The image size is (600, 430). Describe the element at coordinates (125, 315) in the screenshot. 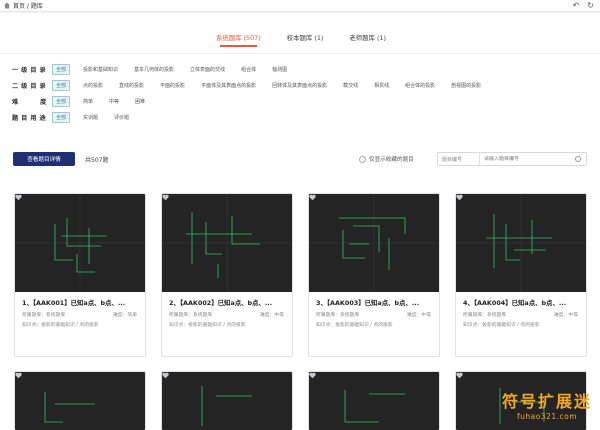

I see `question-difficulty: 难度：简单` at that location.